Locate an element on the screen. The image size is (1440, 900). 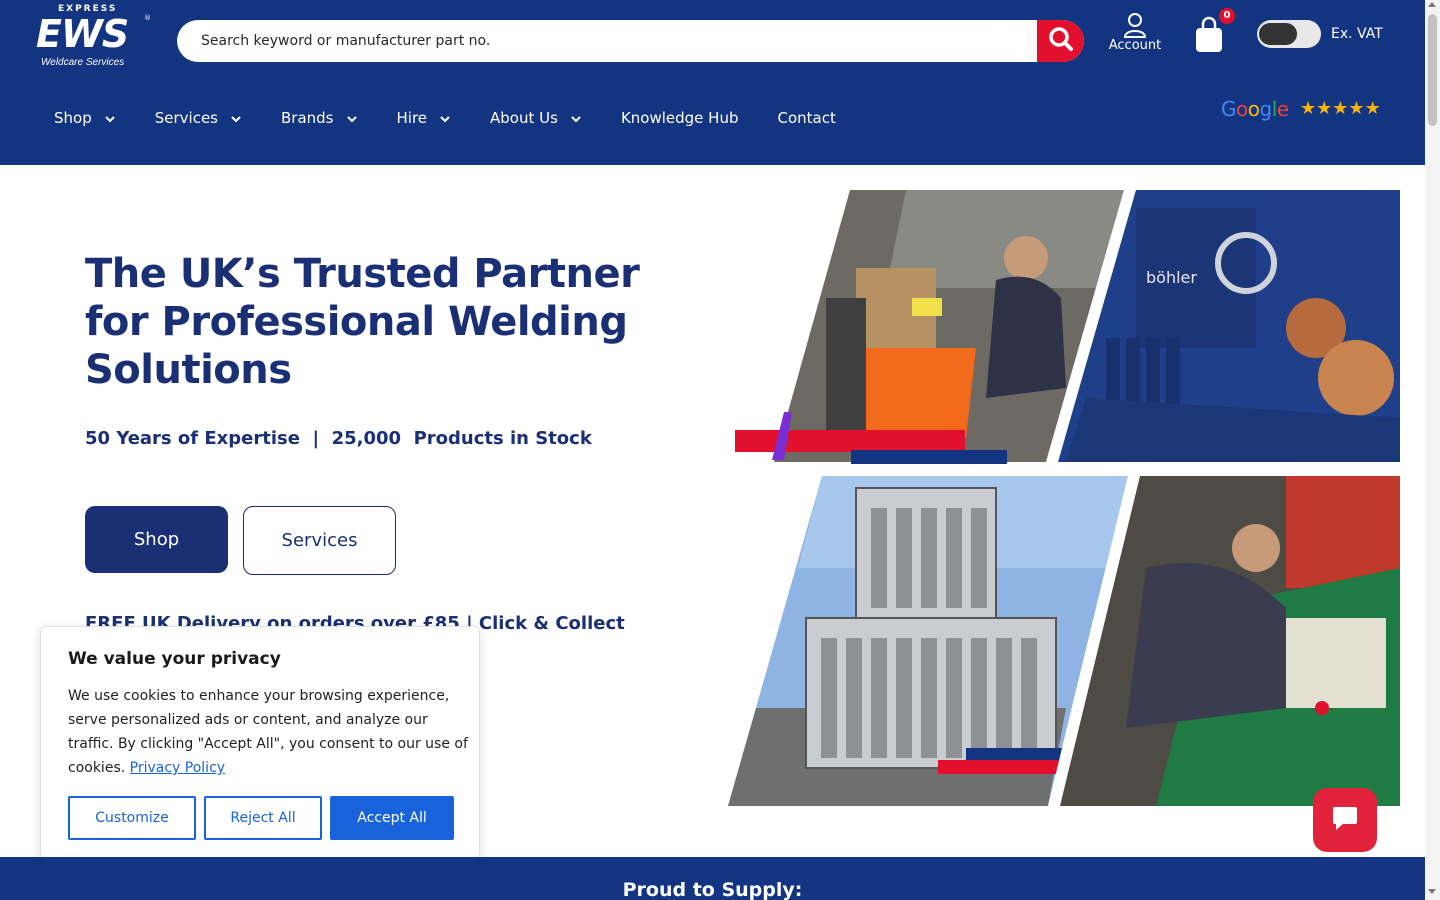
nav-shop: Shop is located at coordinates (85, 118).